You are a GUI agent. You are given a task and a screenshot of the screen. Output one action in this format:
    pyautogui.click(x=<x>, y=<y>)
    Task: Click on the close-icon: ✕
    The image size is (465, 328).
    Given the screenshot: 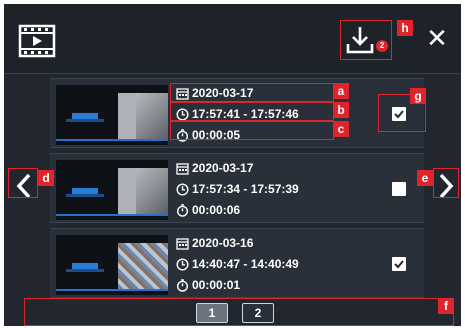 What is the action you would take?
    pyautogui.click(x=437, y=39)
    